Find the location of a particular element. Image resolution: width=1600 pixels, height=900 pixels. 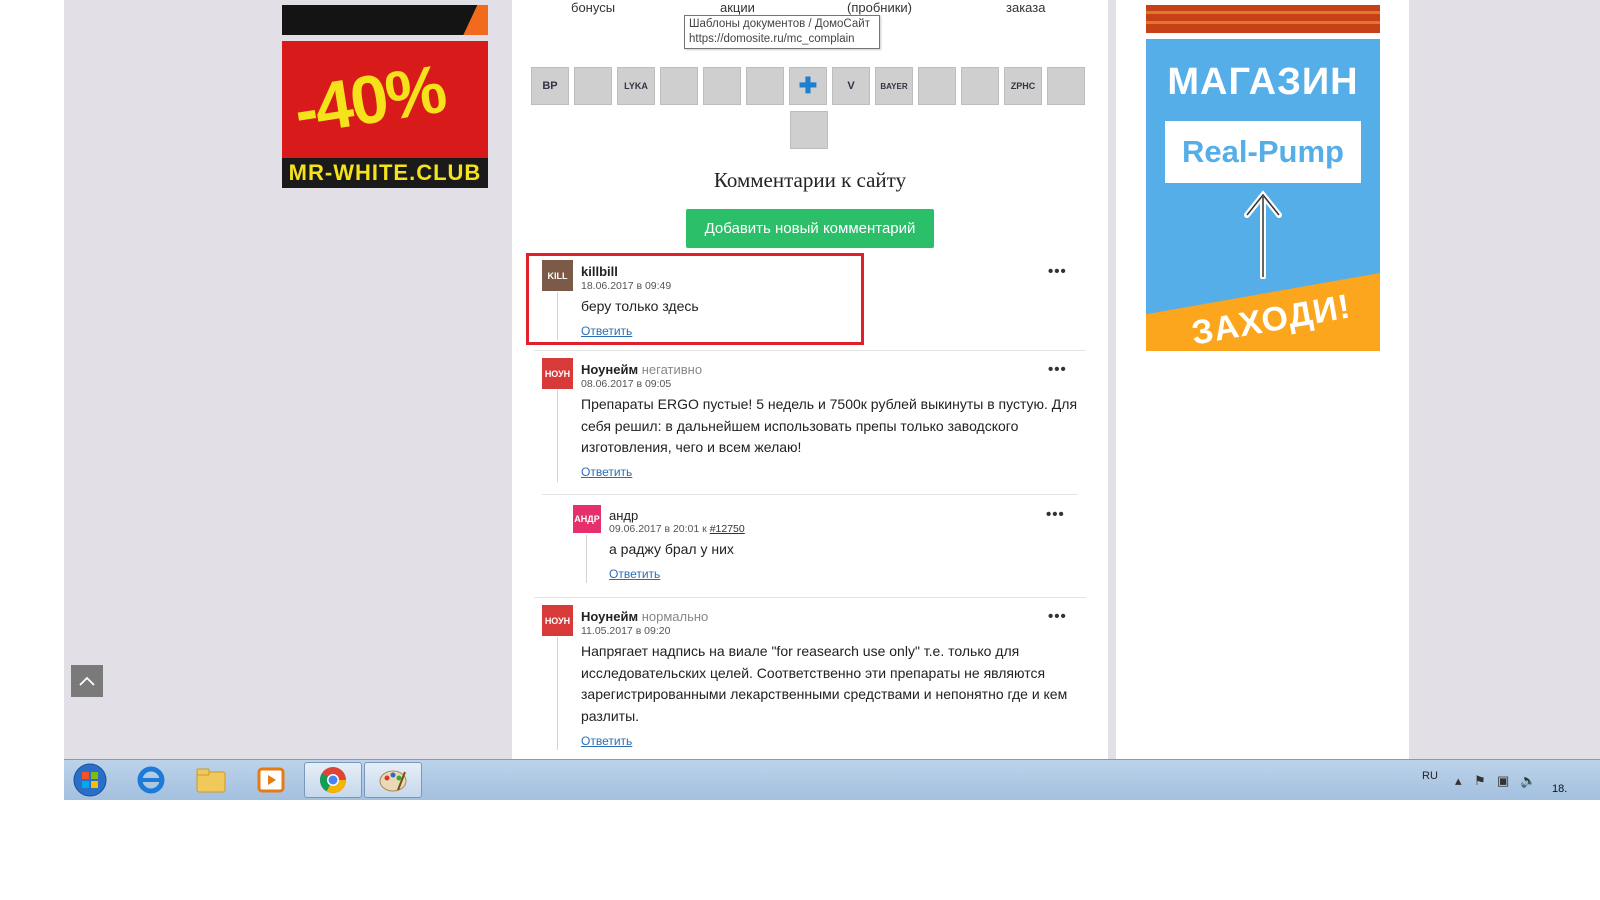

comment-rating: нормально is located at coordinates (675, 616).